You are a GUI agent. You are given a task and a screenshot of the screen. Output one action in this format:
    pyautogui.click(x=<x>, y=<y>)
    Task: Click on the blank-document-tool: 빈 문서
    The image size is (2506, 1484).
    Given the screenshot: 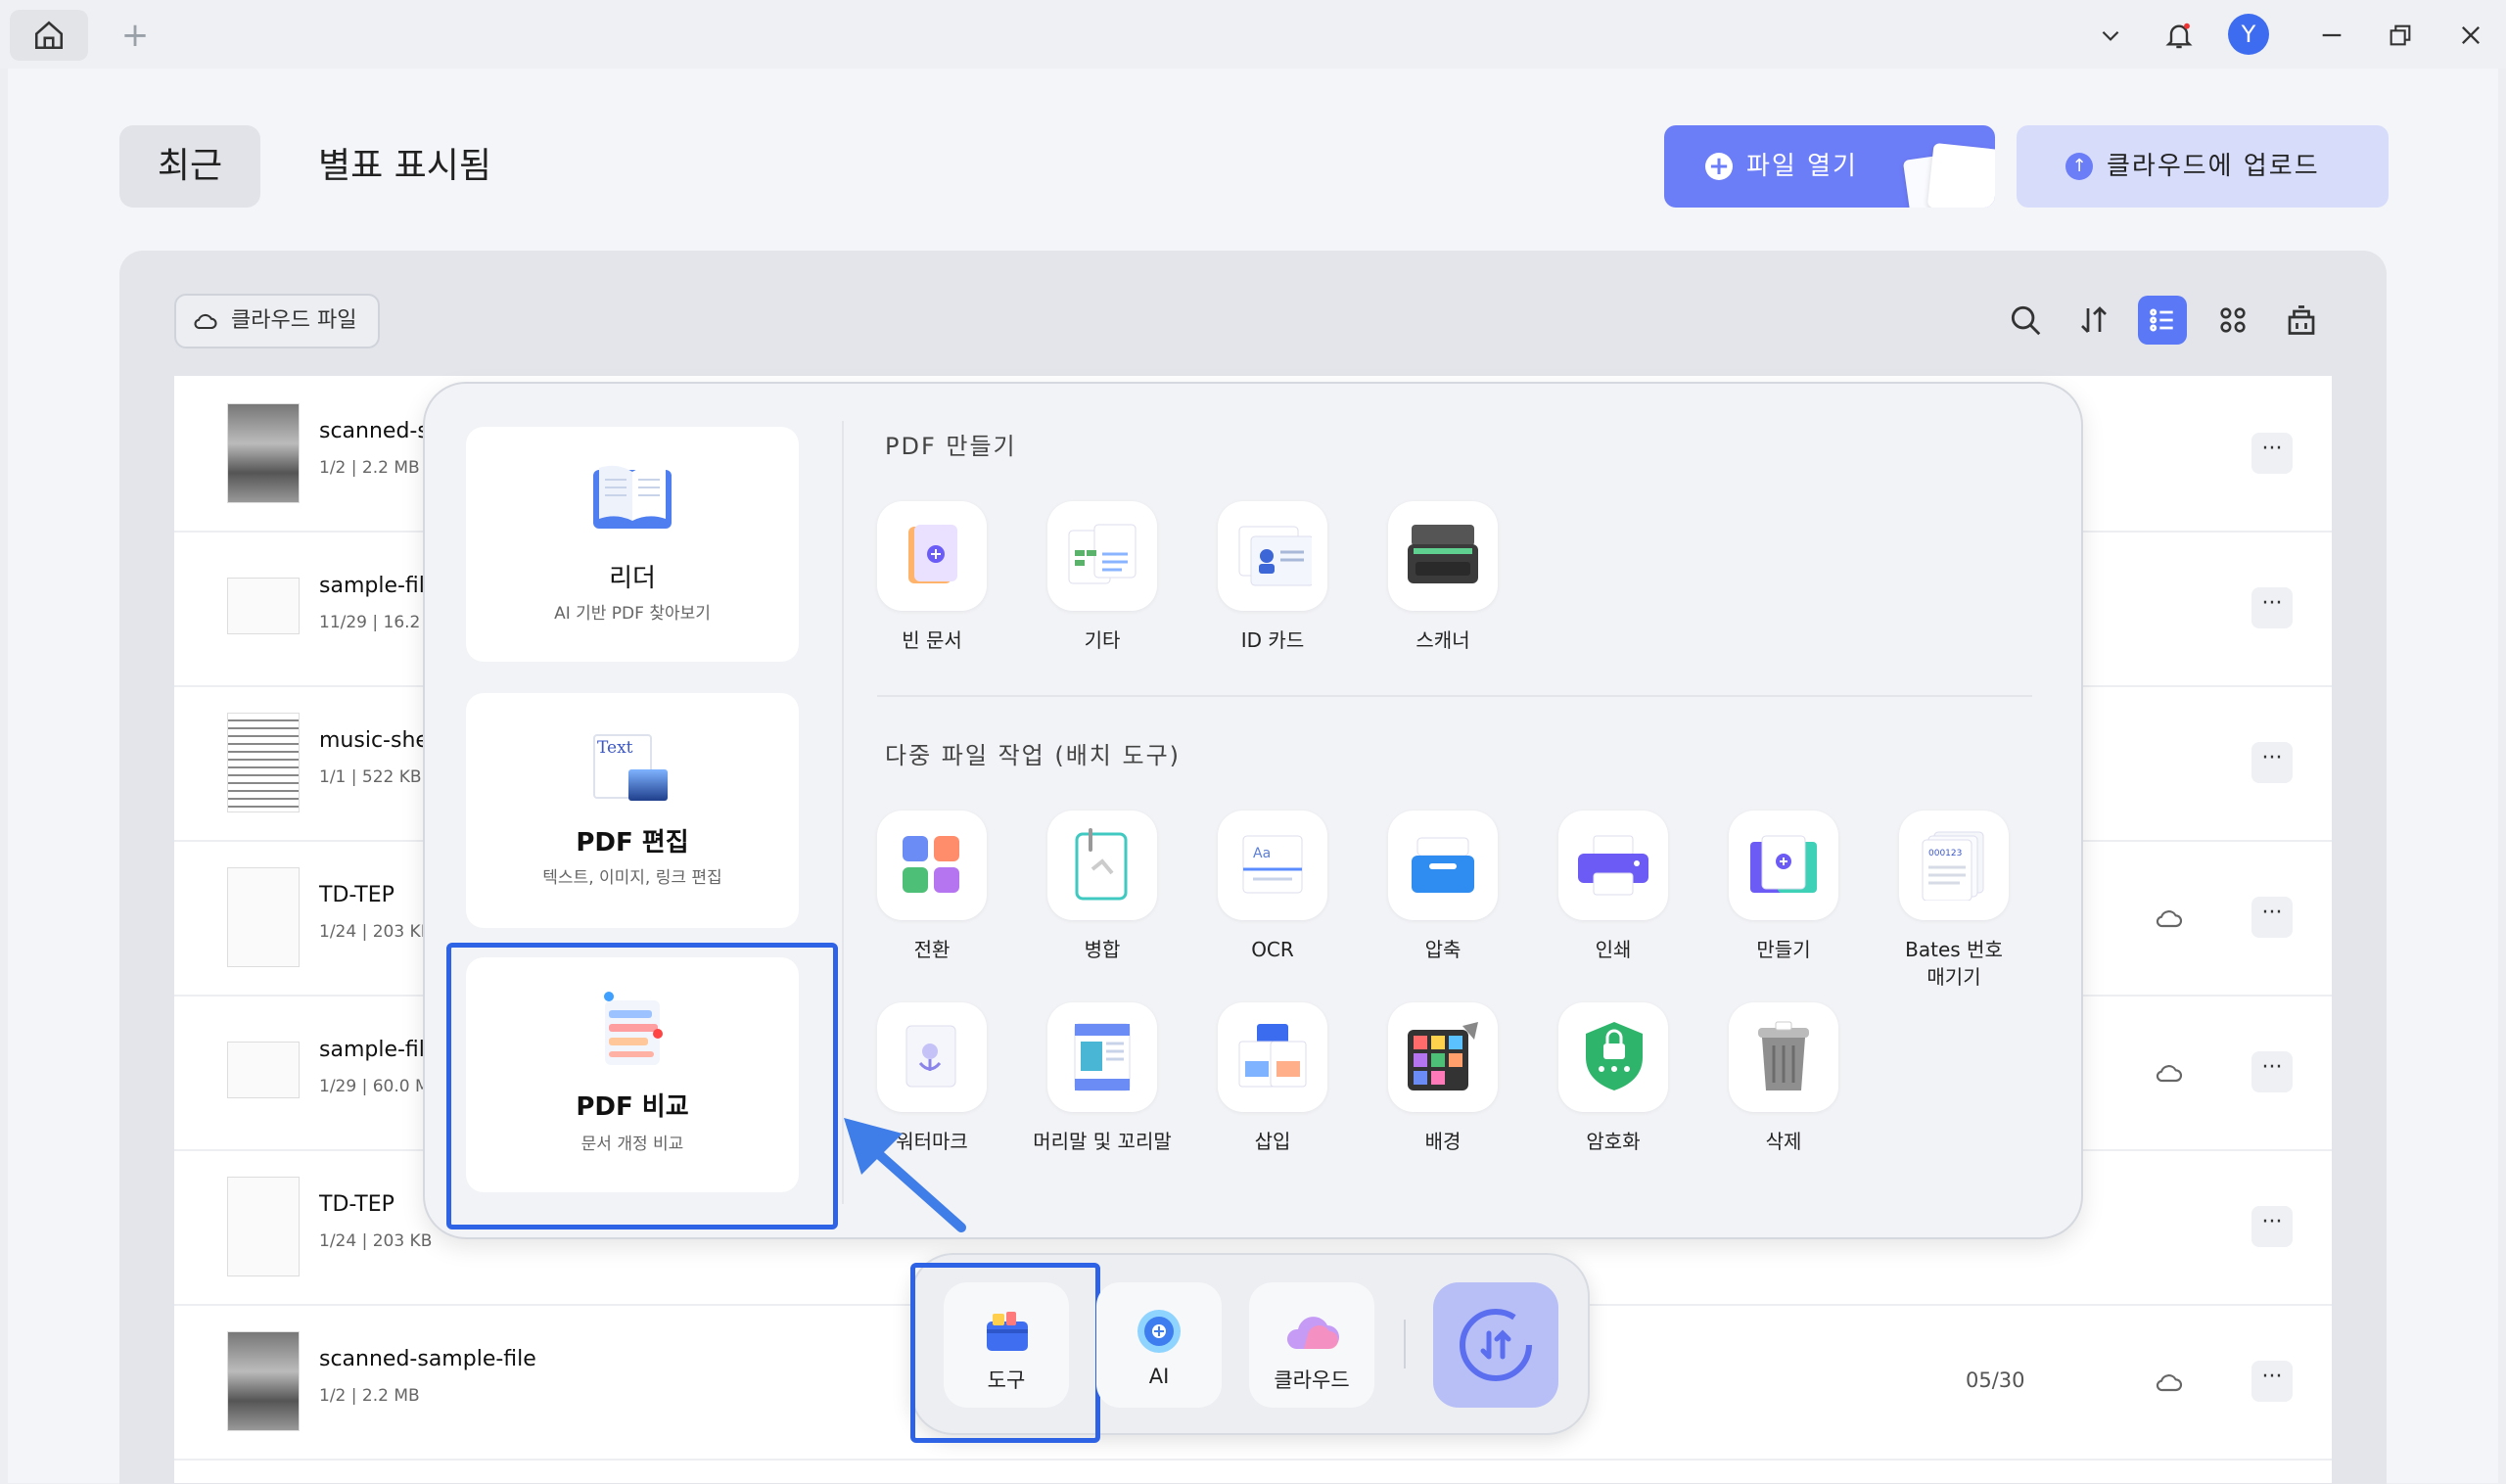 What is the action you would take?
    pyautogui.click(x=932, y=577)
    